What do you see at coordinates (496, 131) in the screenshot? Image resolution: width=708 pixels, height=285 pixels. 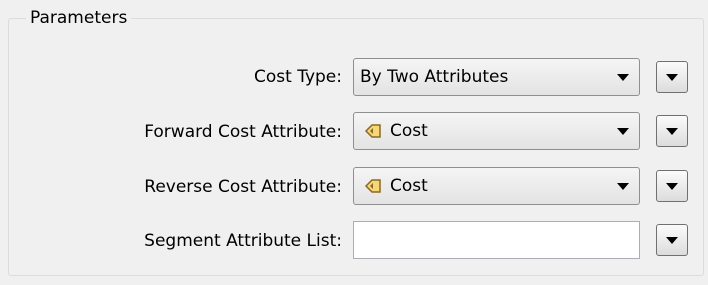 I see `forward-cost-attribute-dropdown: Cost` at bounding box center [496, 131].